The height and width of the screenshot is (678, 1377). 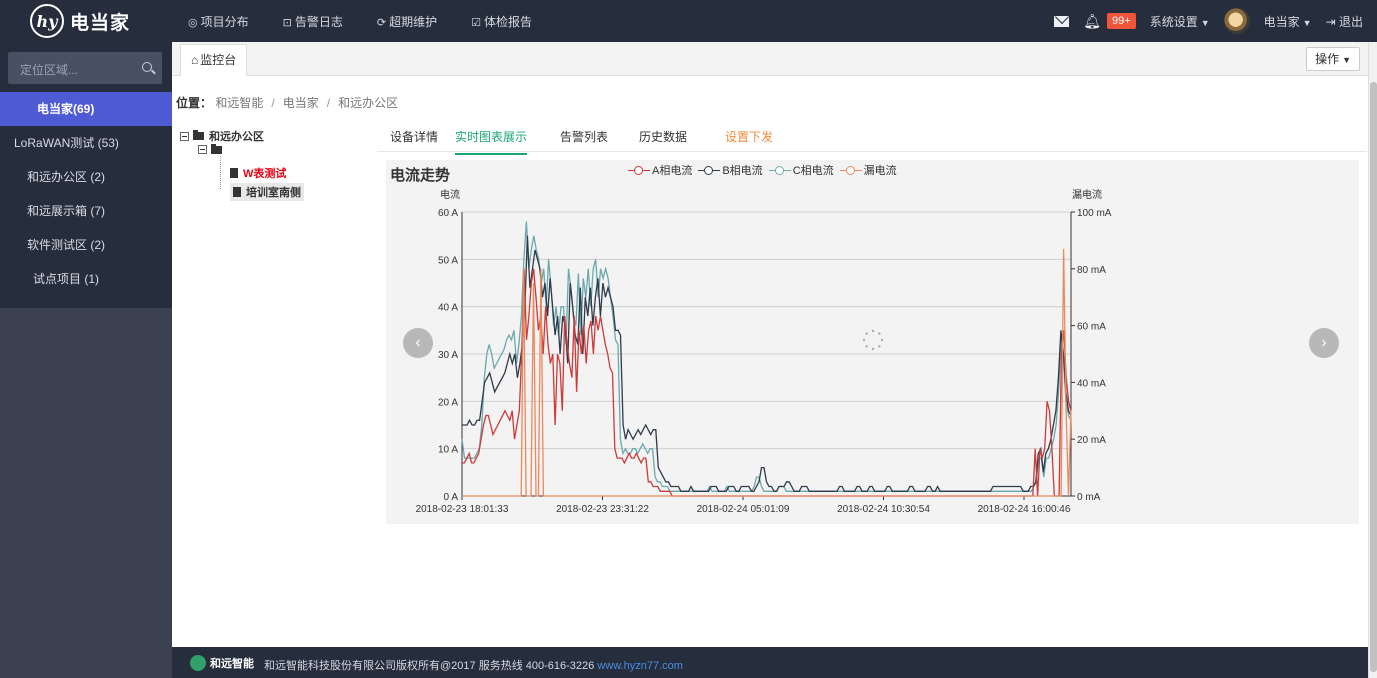 What do you see at coordinates (47, 21) in the screenshot?
I see `logo-mark: hy` at bounding box center [47, 21].